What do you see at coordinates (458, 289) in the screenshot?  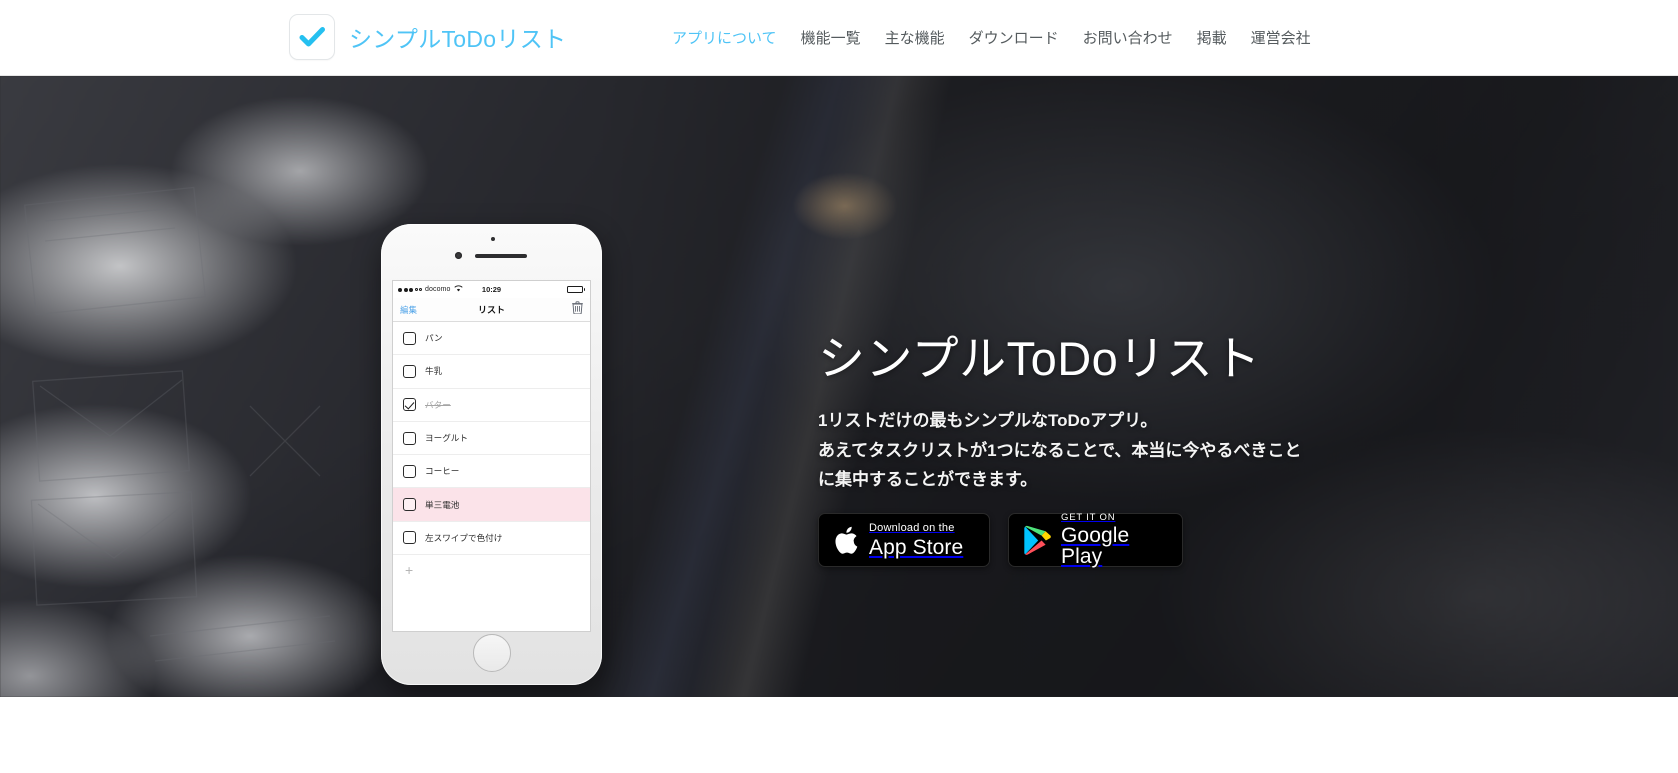 I see `wifi-icon` at bounding box center [458, 289].